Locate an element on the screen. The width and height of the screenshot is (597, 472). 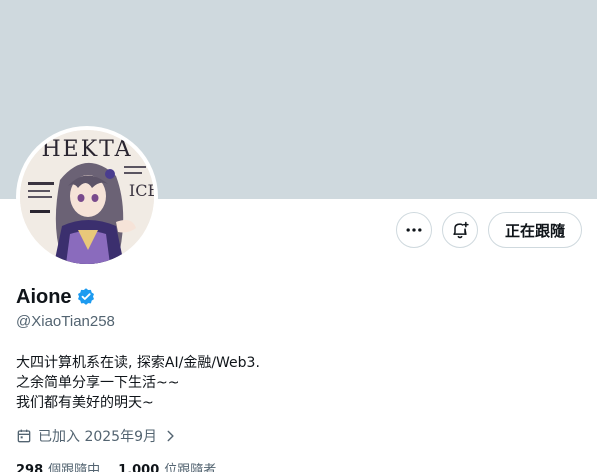
followers-link: 1,000 位跟隨者 is located at coordinates (167, 465).